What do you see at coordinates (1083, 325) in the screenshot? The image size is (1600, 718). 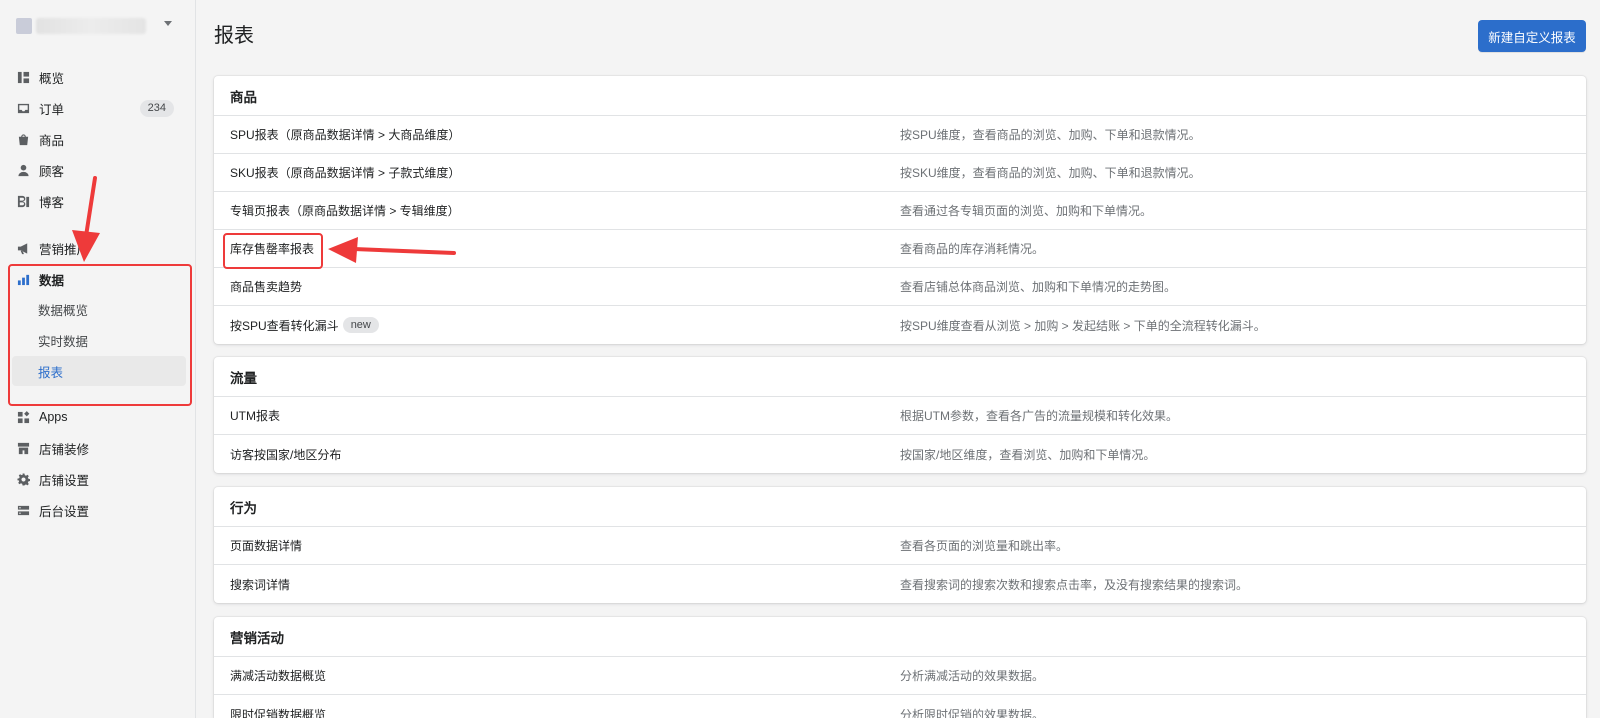 I see `report-desc: 按SPU维度查看从浏览 > 加购 > 发起结账 > 下单的全流程转化漏斗。` at bounding box center [1083, 325].